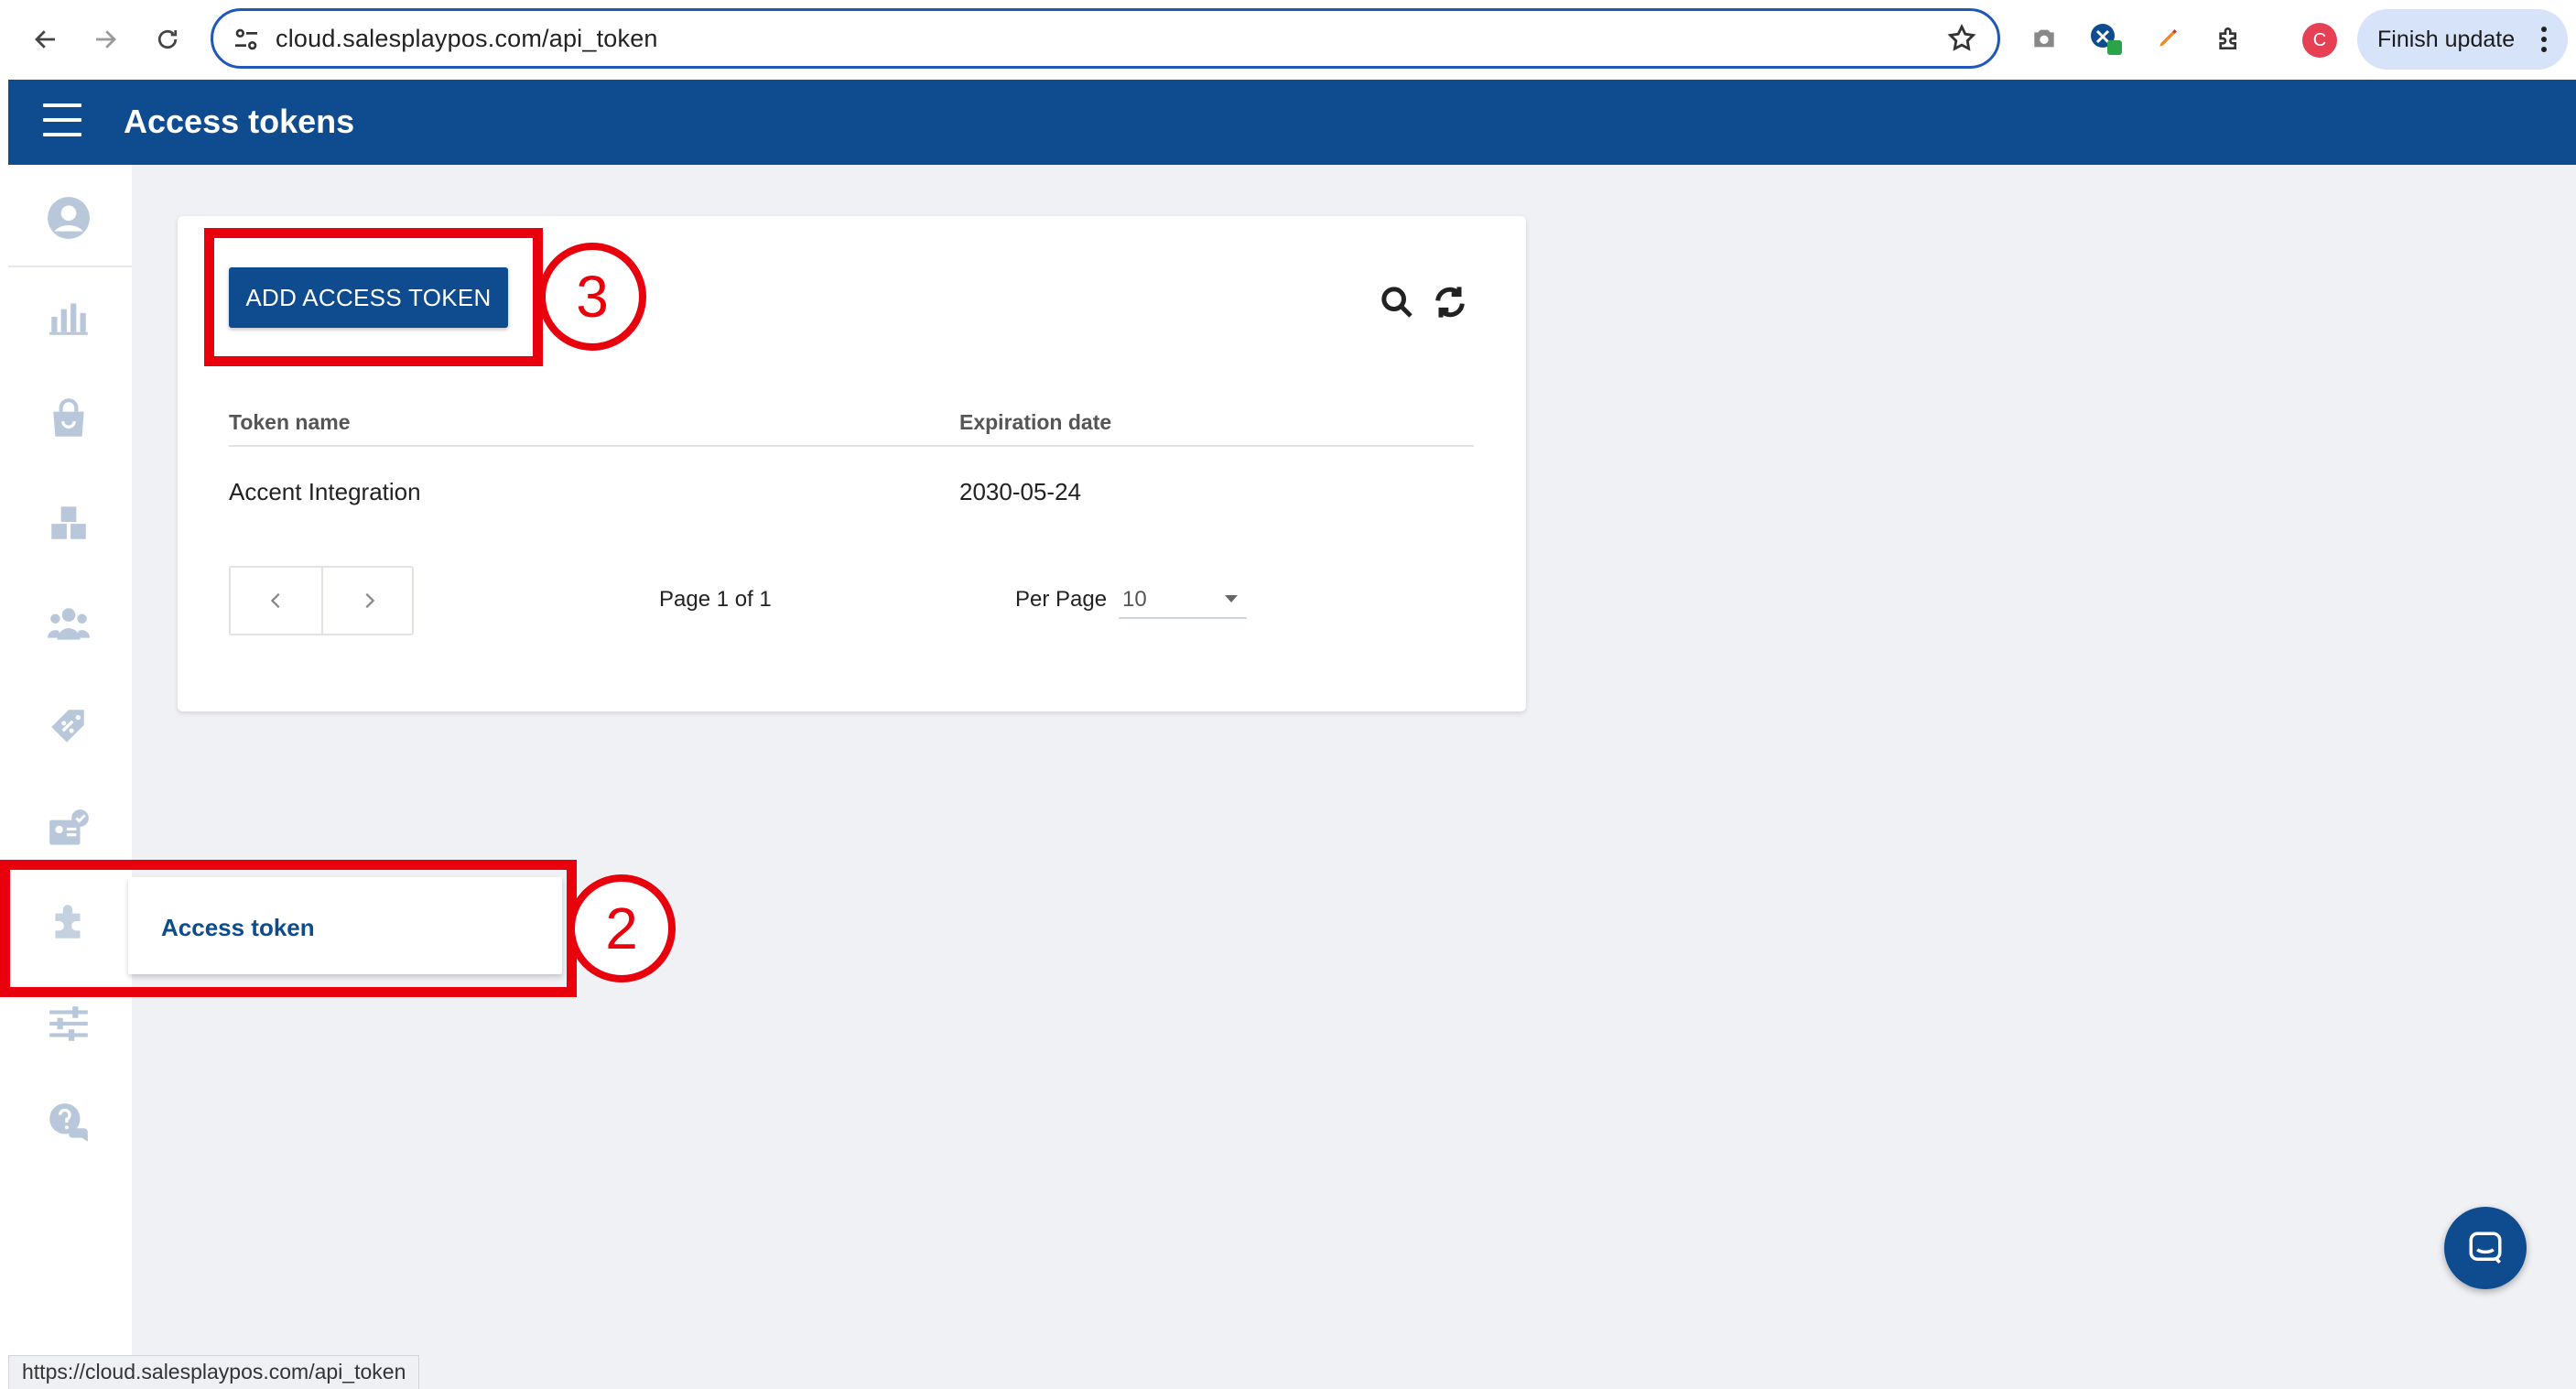  I want to click on extension-icon, so click(2106, 38).